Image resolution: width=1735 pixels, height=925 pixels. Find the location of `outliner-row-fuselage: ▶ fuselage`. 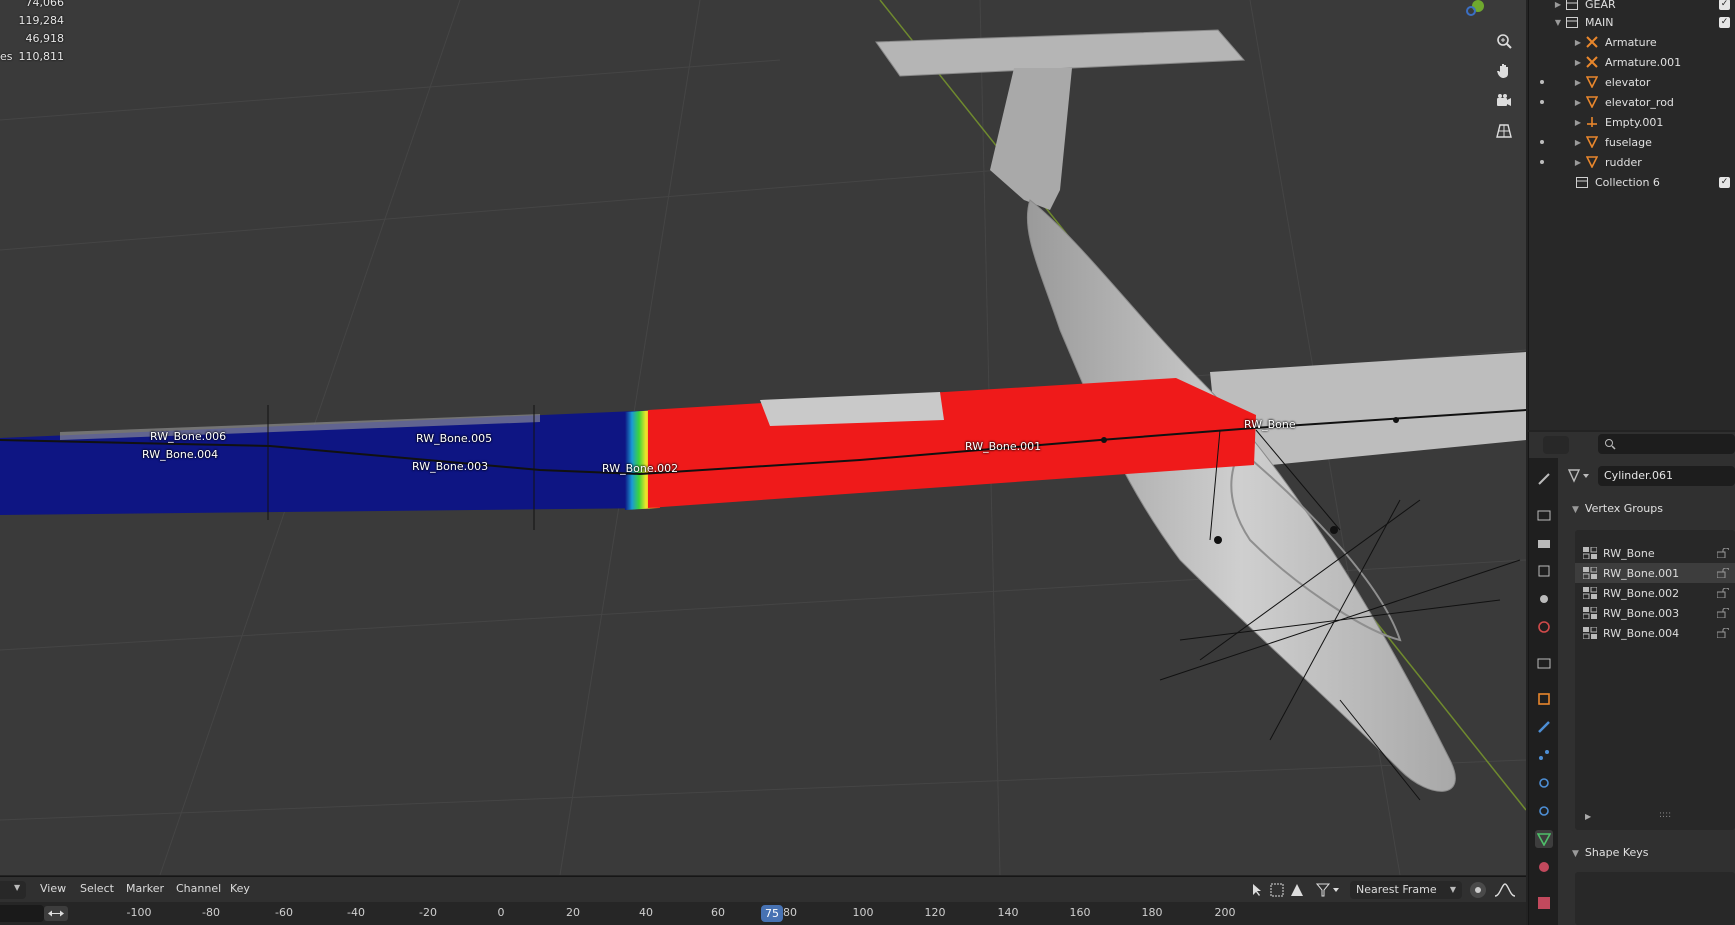

outliner-row-fuselage: ▶ fuselage is located at coordinates (1632, 142).